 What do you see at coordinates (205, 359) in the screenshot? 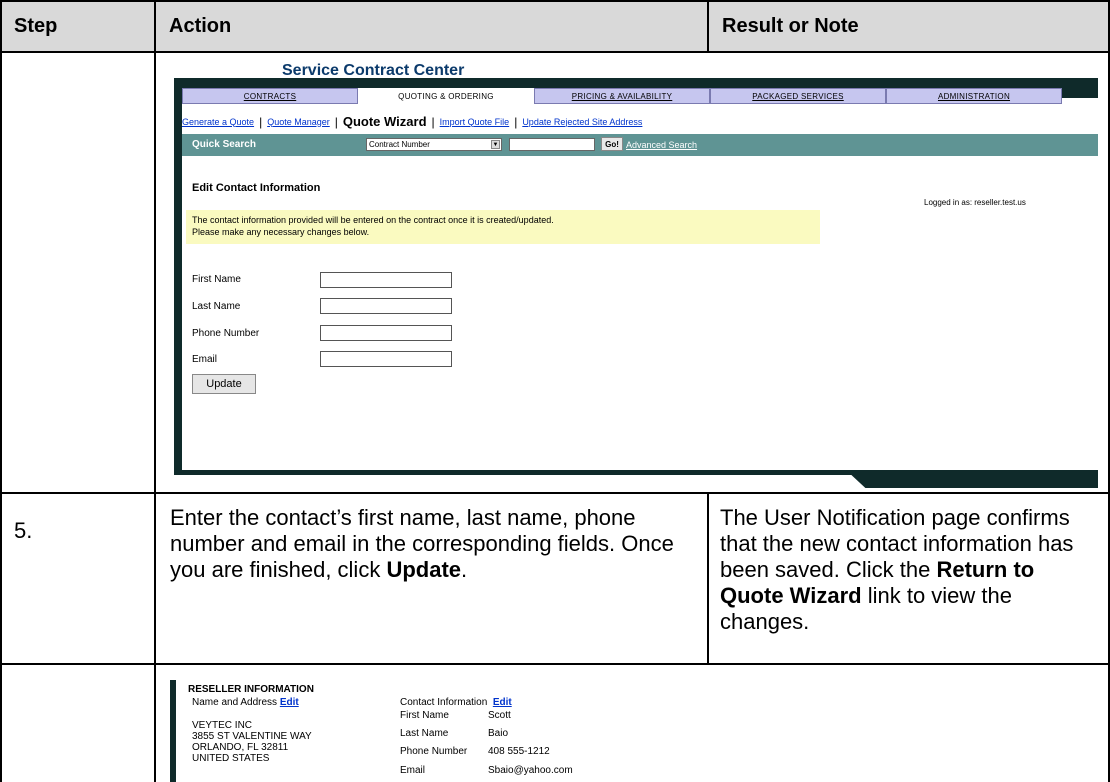
I see `email-label: Email` at bounding box center [205, 359].